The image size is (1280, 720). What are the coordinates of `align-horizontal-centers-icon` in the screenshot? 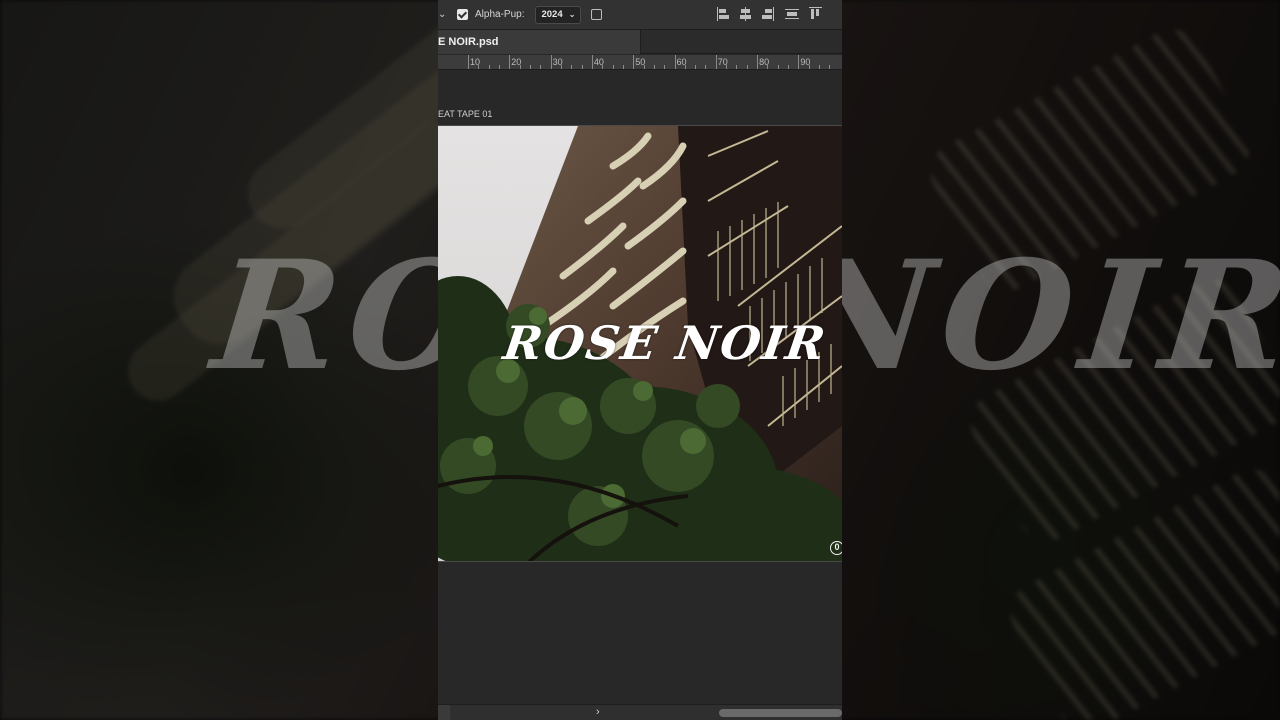 It's located at (746, 14).